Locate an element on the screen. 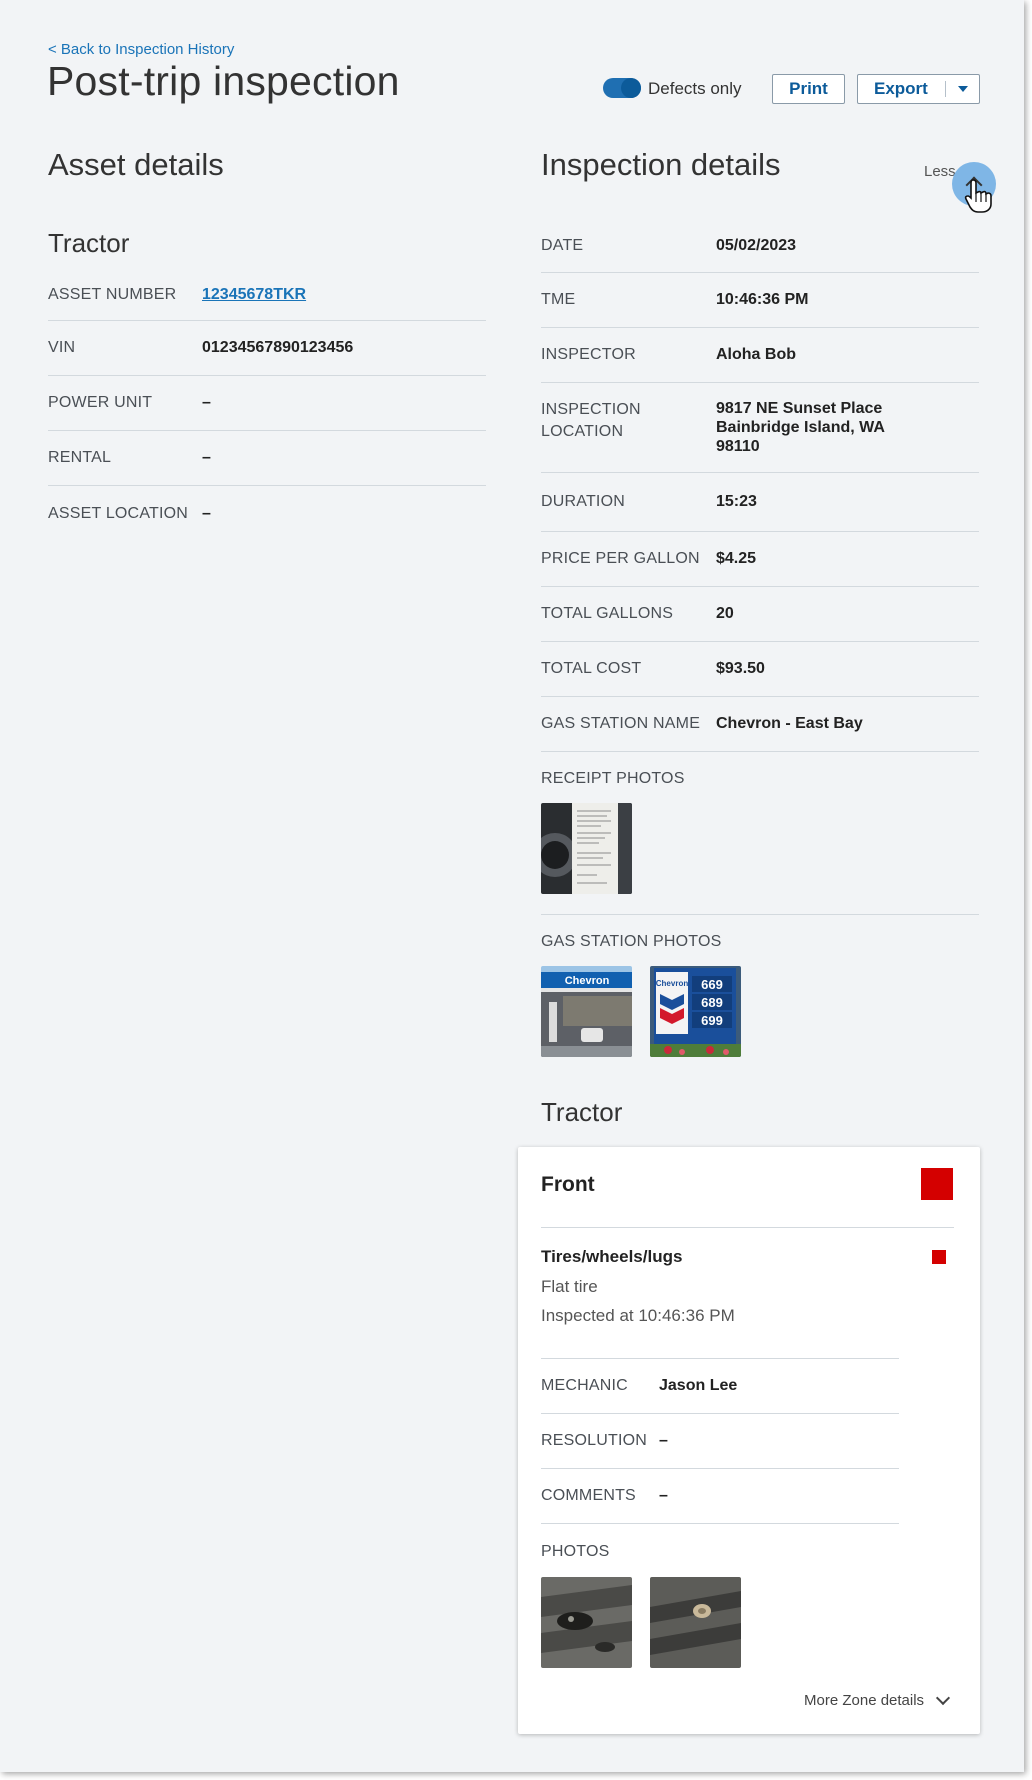 Image resolution: width=1032 pixels, height=1780 pixels. inspection-row-total-cost: TOTAL COST $93.50 is located at coordinates (760, 669).